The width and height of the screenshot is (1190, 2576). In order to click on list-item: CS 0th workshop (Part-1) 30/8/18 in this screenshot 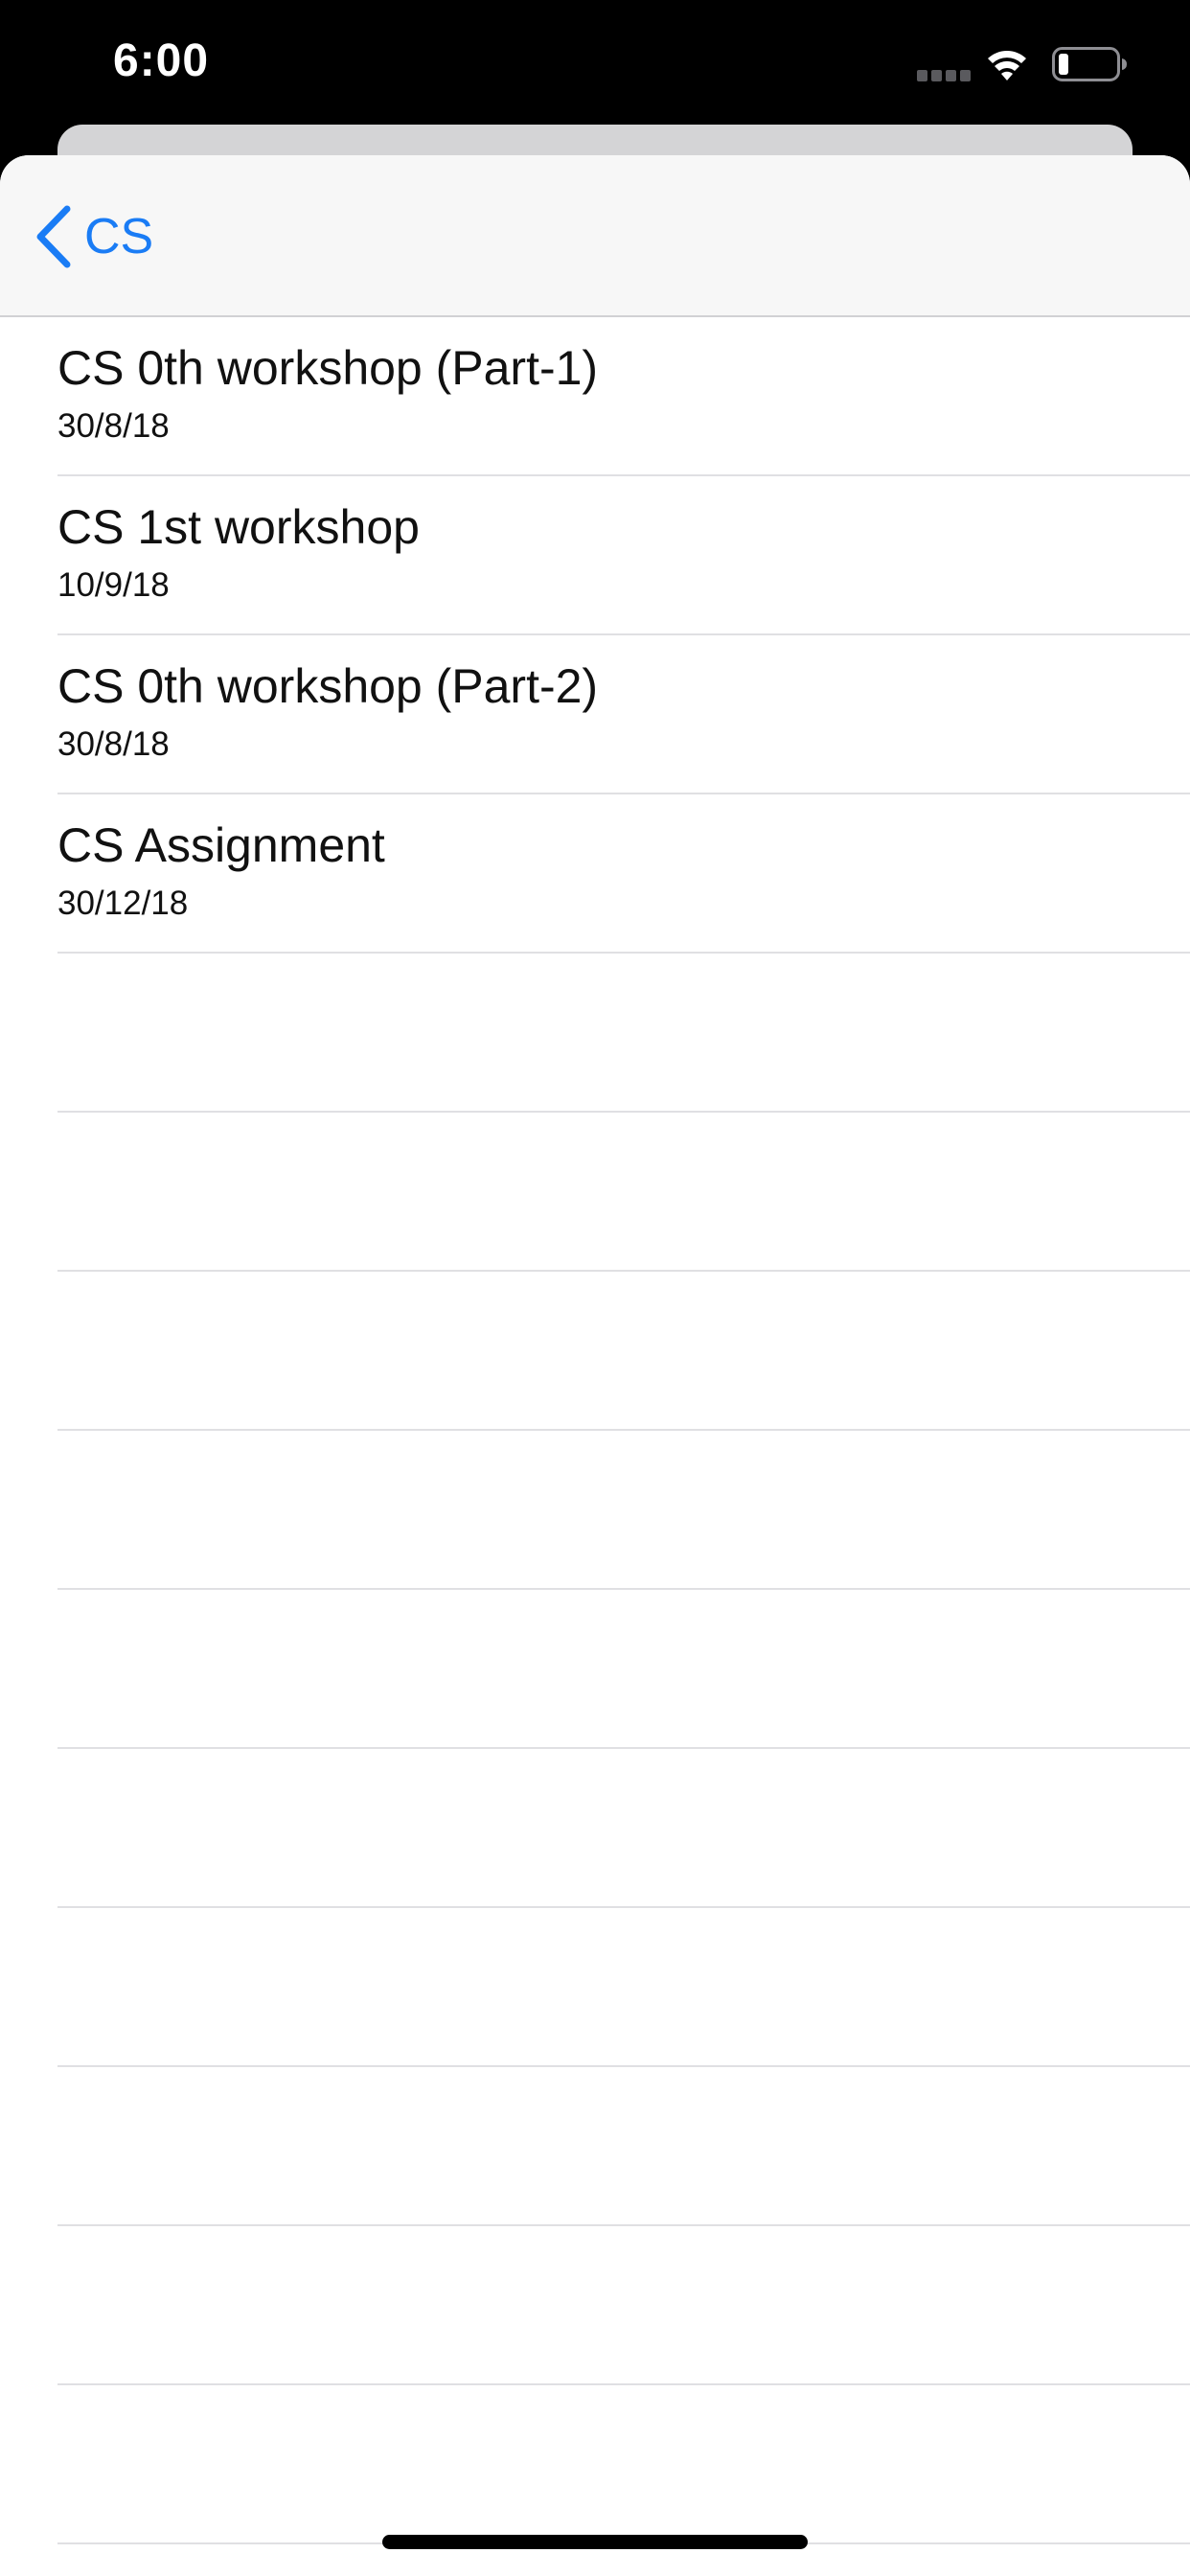, I will do `click(623, 397)`.